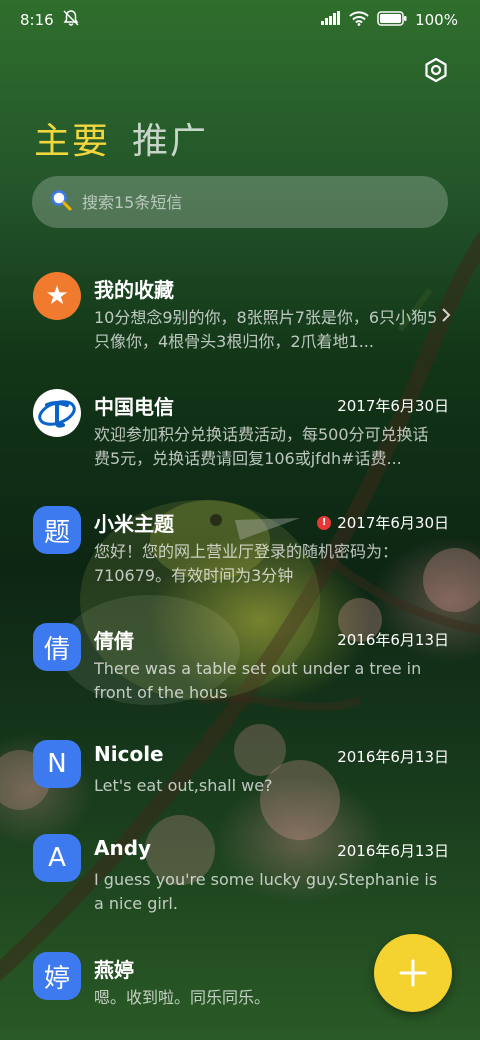 The image size is (480, 1040). I want to click on avatar-initial: A, so click(57, 858).